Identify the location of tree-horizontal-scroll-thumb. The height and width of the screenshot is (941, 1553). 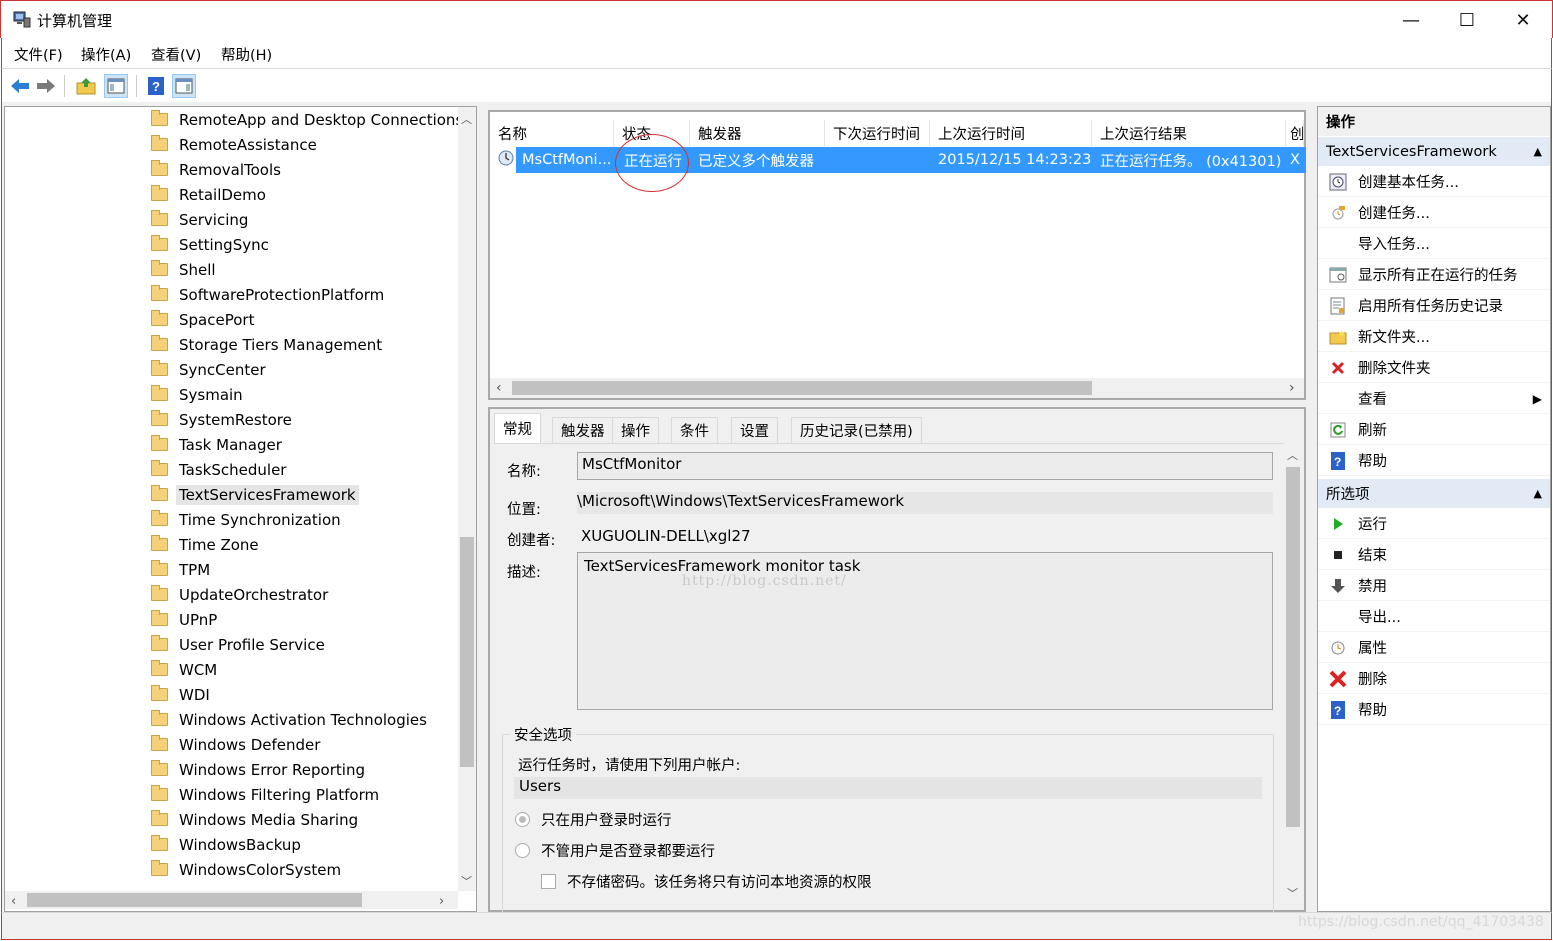
(194, 900).